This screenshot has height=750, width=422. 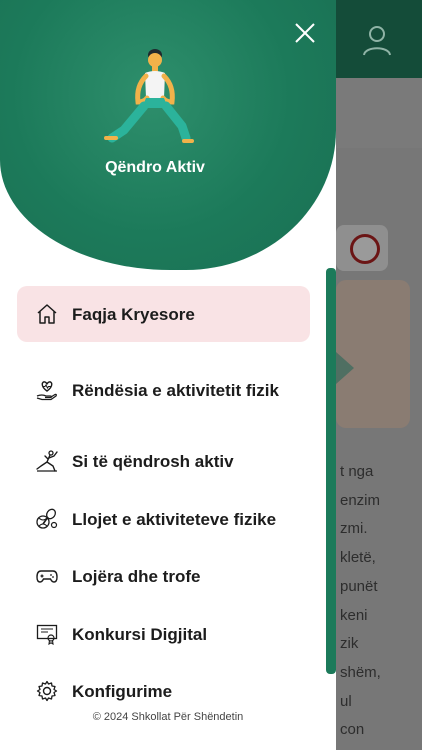 I want to click on menu-item-activity-types: Llojet e aktiviteteve fizike, so click(x=163, y=519).